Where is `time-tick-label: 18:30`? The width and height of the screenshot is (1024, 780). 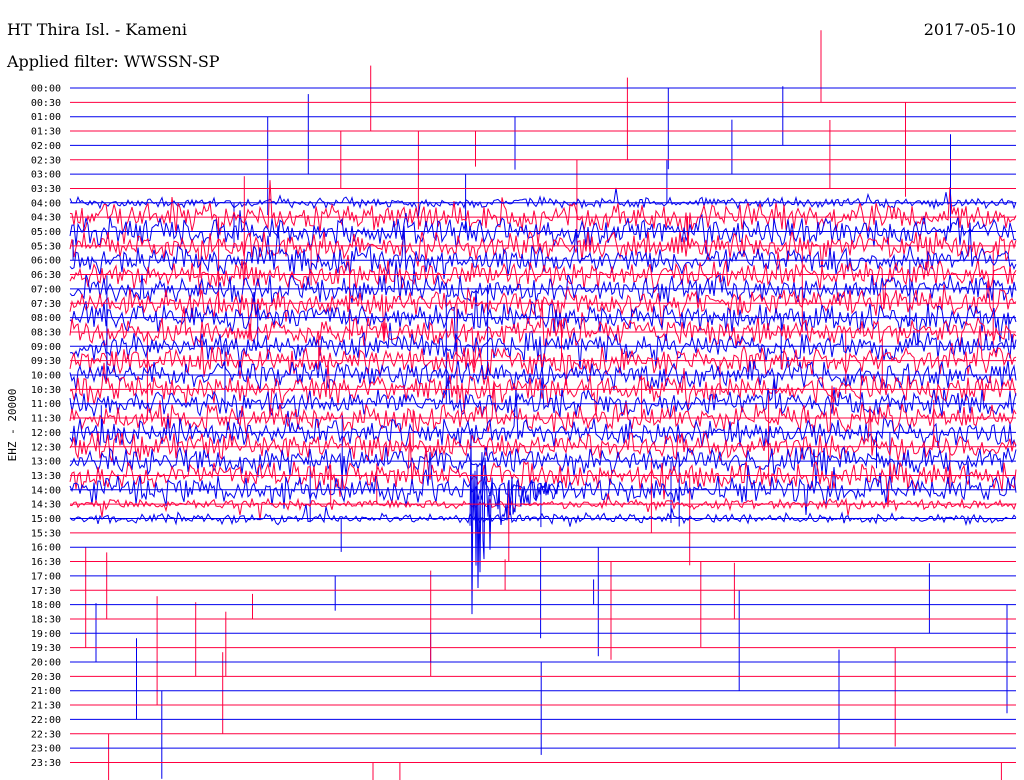 time-tick-label: 18:30 is located at coordinates (46, 619).